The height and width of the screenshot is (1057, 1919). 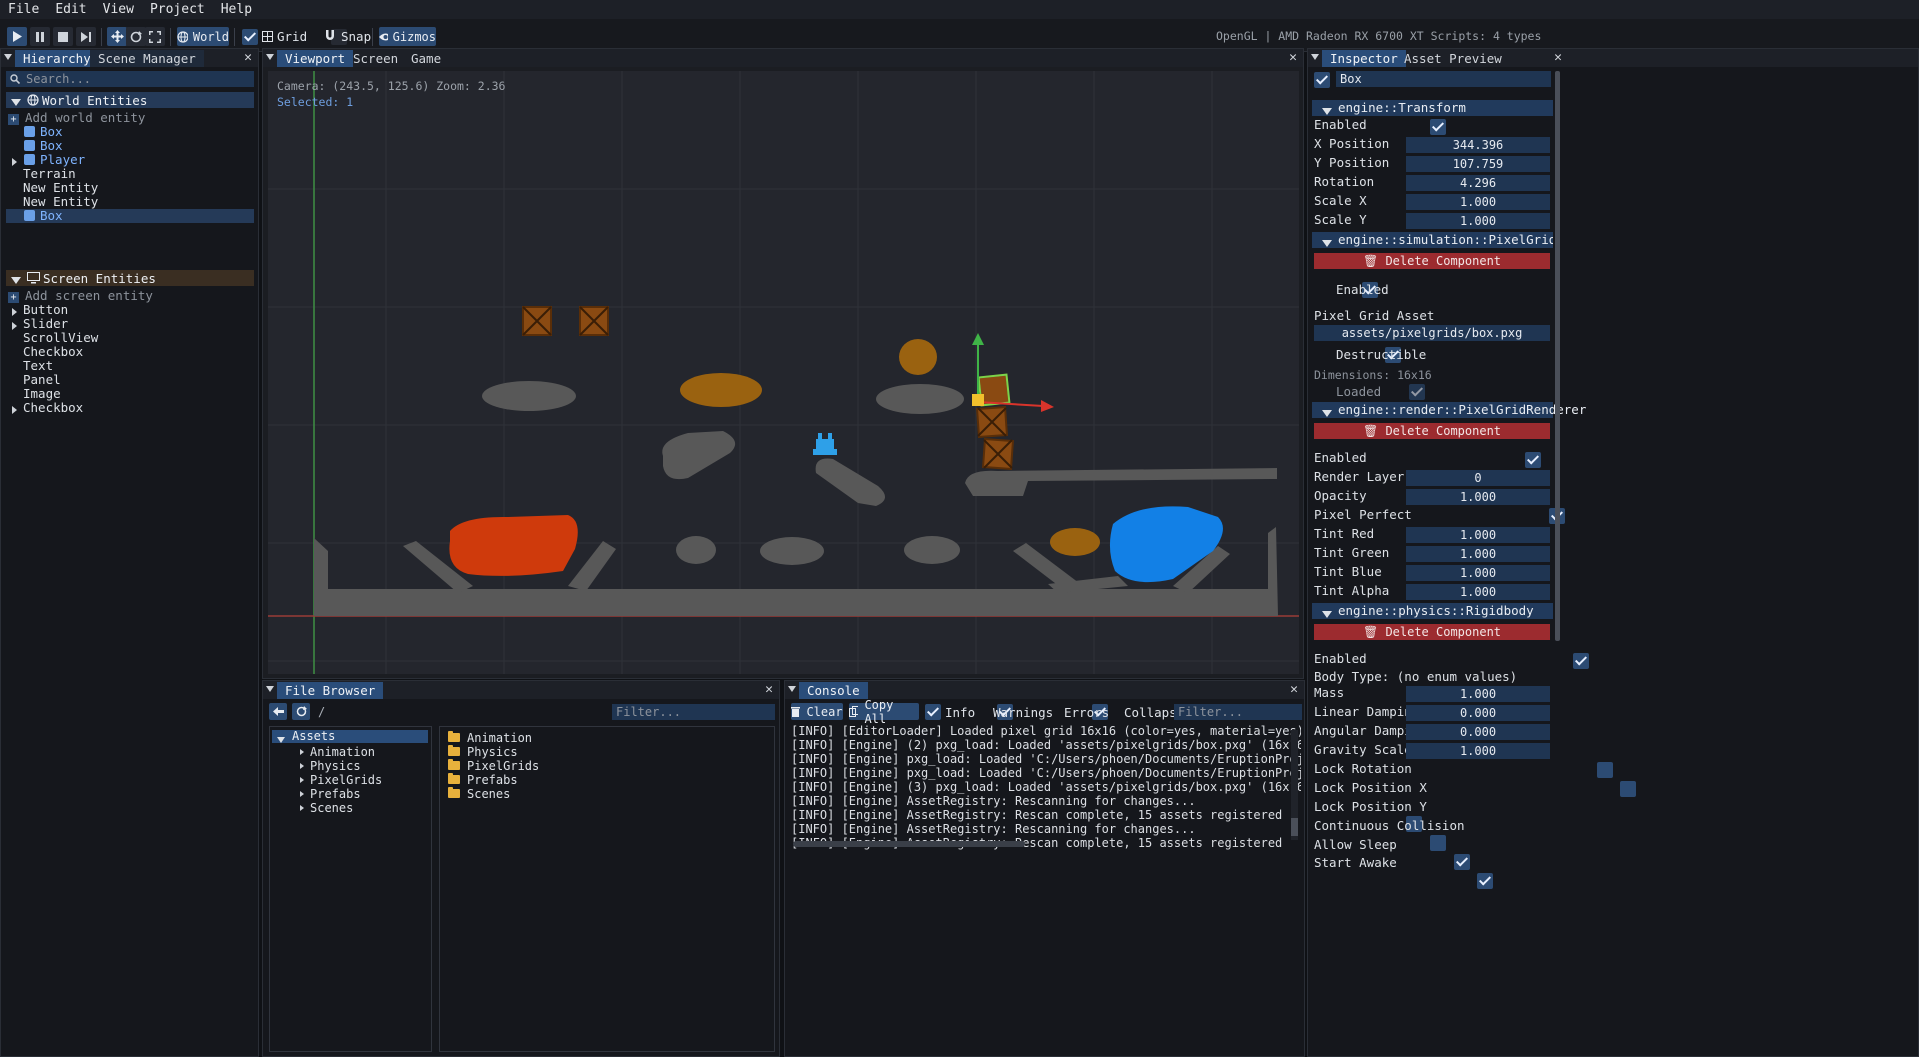 I want to click on tab-screen: Screen, so click(x=375, y=58).